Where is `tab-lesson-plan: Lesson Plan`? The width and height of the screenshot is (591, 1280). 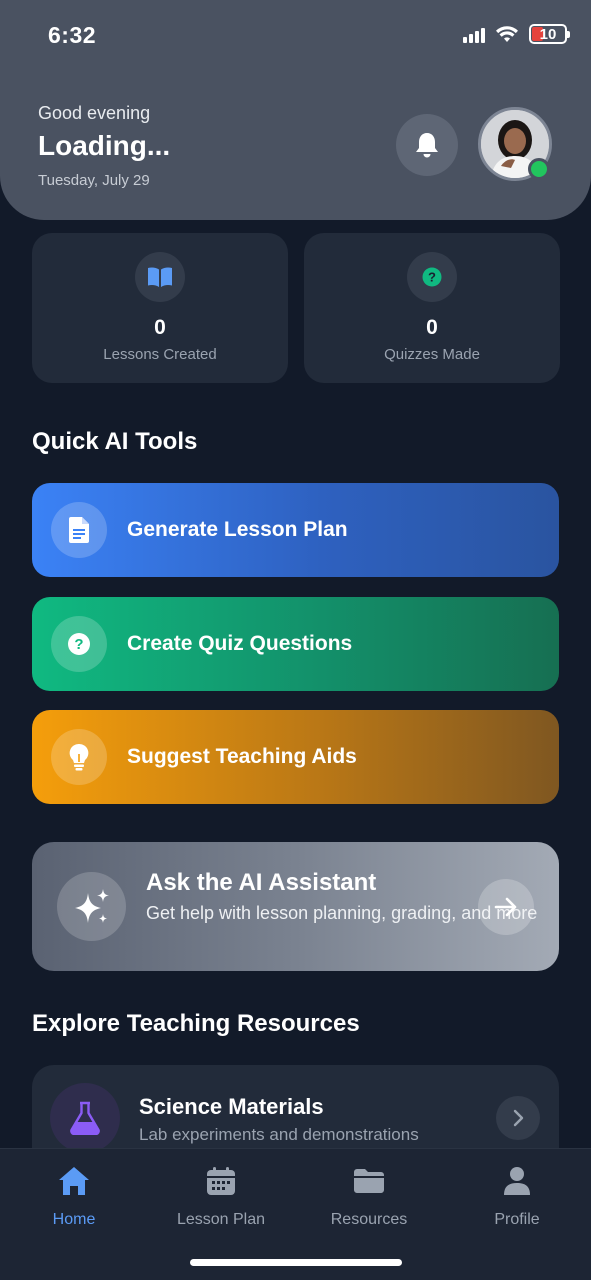
tab-lesson-plan: Lesson Plan is located at coordinates (221, 1196).